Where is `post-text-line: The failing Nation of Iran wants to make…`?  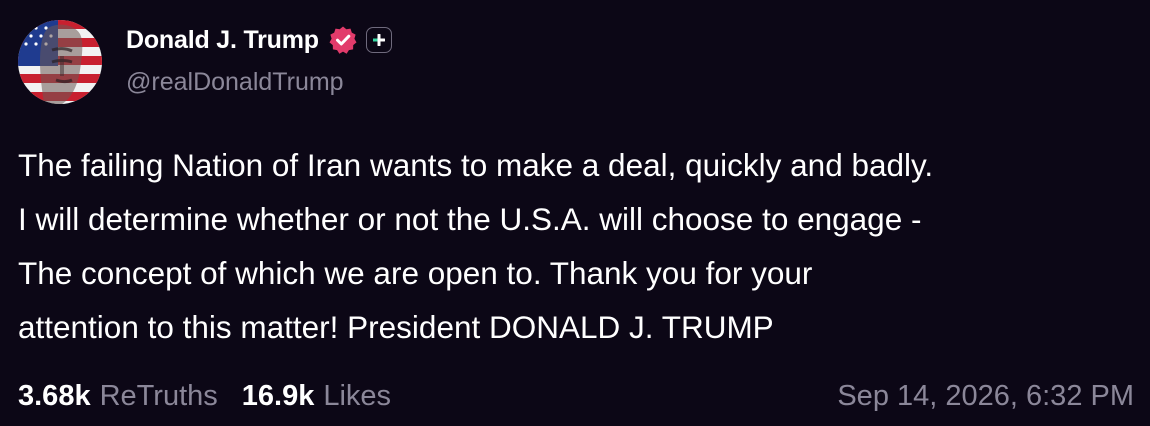
post-text-line: The failing Nation of Iran wants to make… is located at coordinates (476, 165).